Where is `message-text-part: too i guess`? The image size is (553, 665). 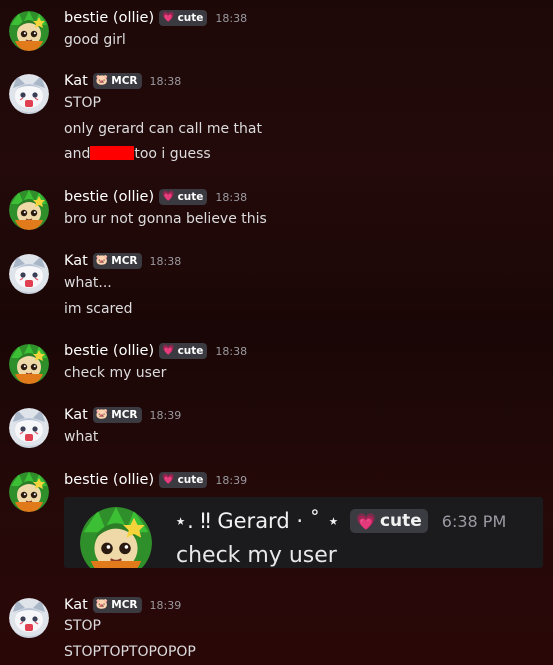 message-text-part: too i guess is located at coordinates (172, 154).